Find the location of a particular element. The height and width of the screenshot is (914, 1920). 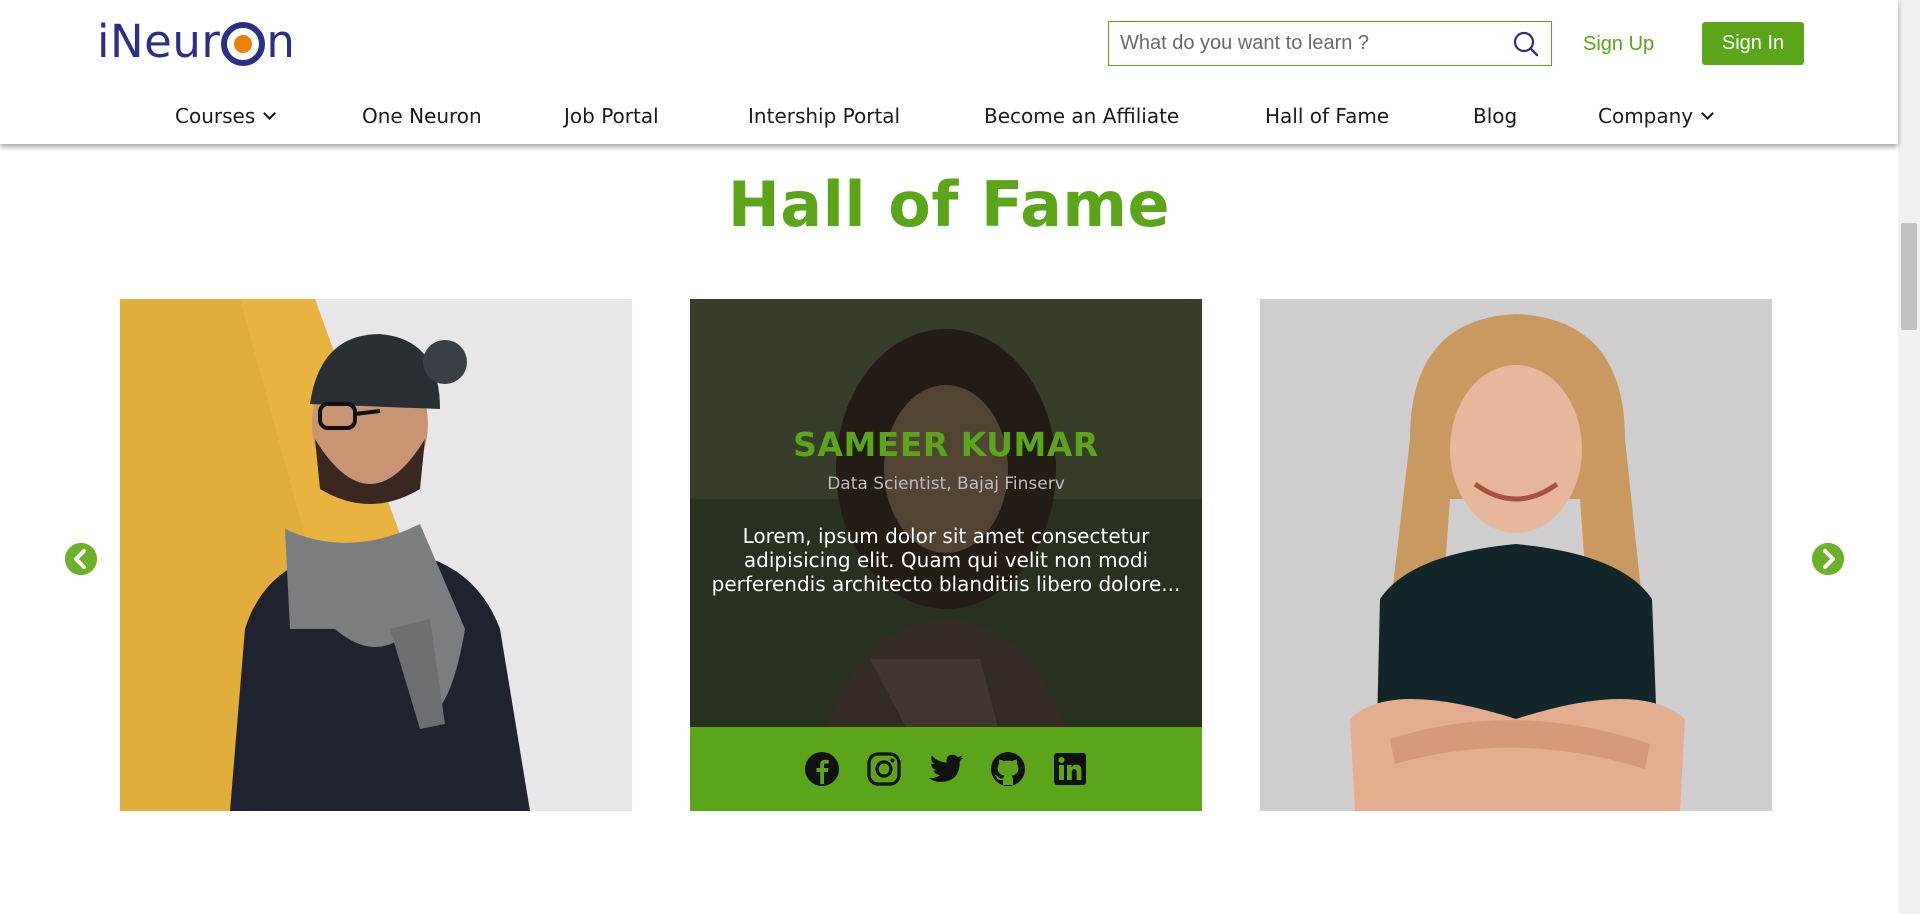

ineuron-logo: iNeur n is located at coordinates (196, 42).